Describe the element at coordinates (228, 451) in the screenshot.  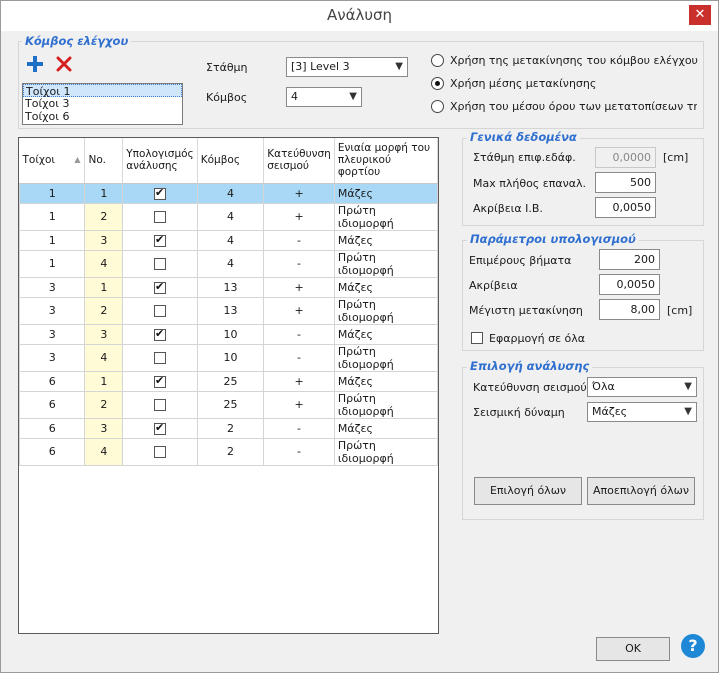
I see `table-row: 6 4 2- Πρώτη ιδιομορφή` at that location.